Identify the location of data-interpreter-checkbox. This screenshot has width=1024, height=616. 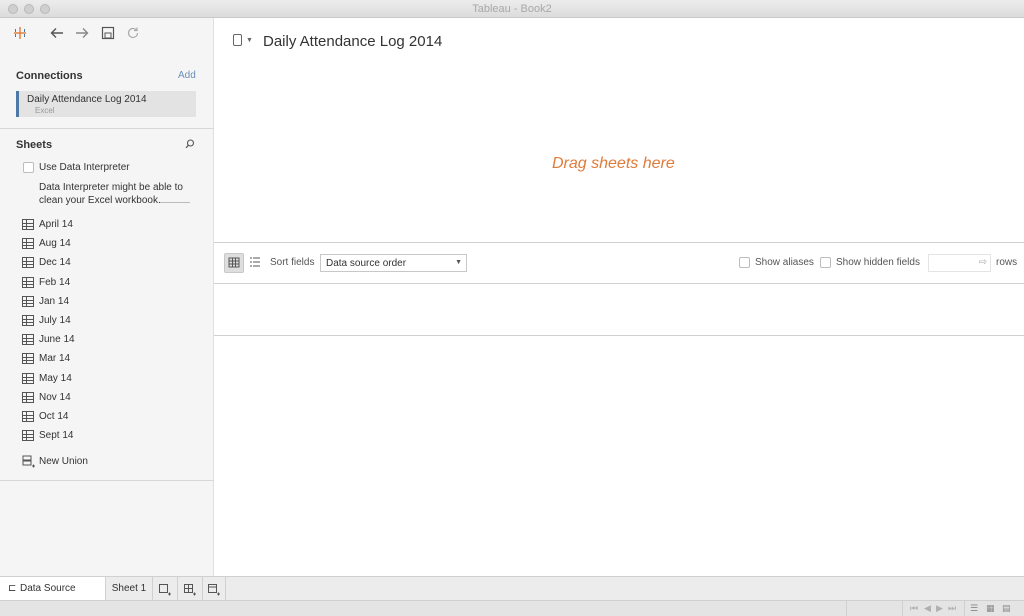
(28, 167).